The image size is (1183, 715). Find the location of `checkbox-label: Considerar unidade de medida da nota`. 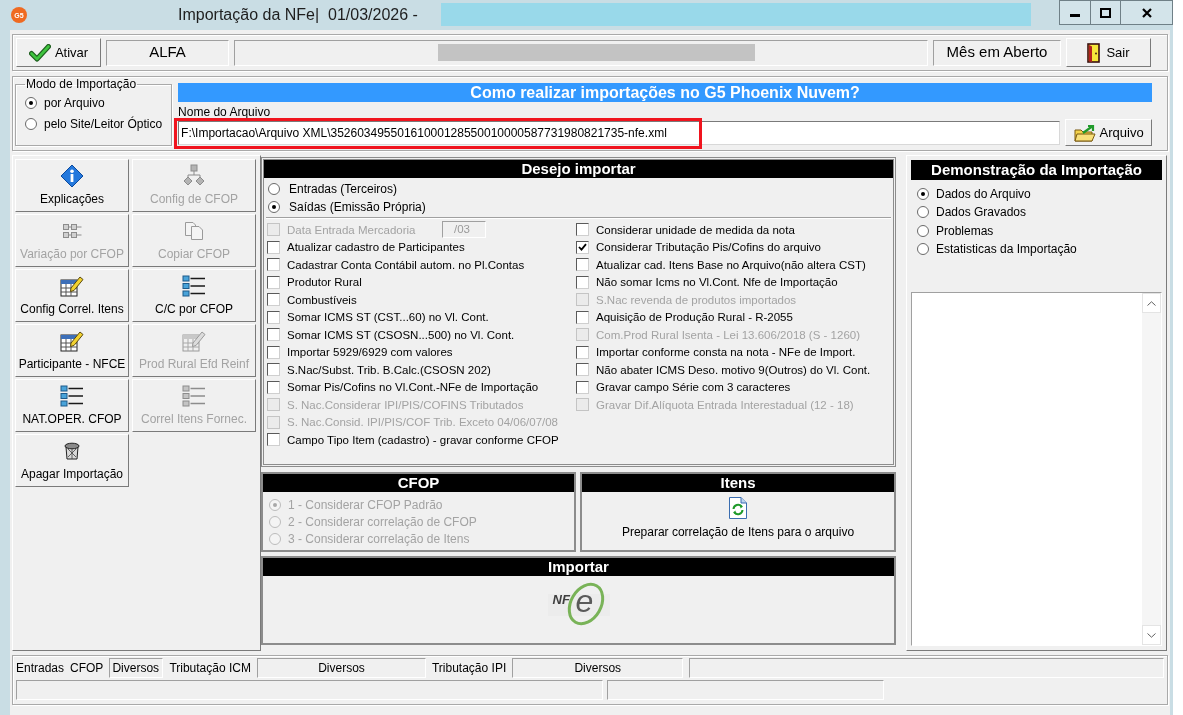

checkbox-label: Considerar unidade de medida da nota is located at coordinates (695, 229).